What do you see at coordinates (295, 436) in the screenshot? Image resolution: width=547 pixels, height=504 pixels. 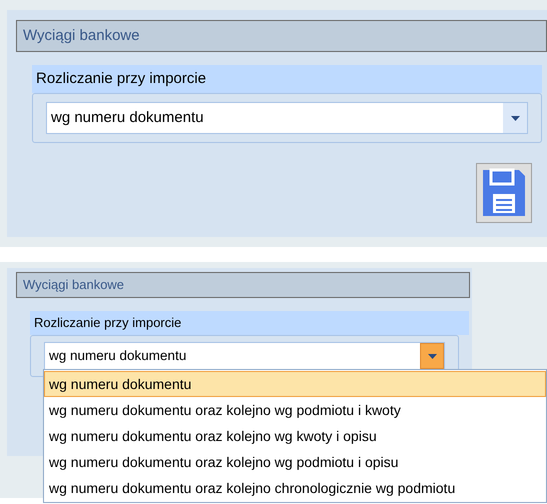 I see `dropdown-option: wg numeru dokumentu oraz kolejno wg kwoty i opisu` at bounding box center [295, 436].